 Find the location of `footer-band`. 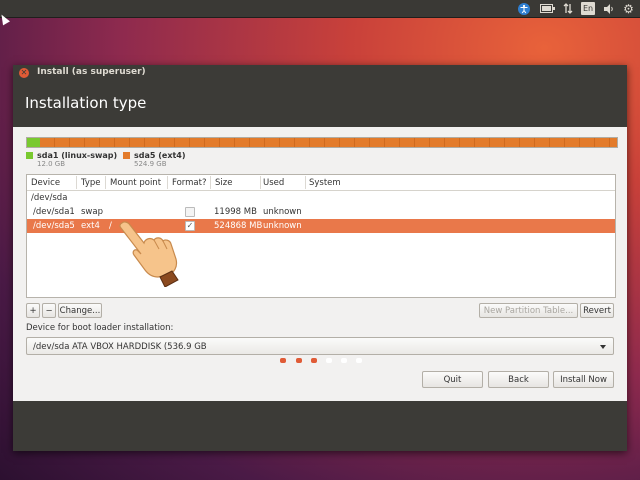

footer-band is located at coordinates (320, 426).